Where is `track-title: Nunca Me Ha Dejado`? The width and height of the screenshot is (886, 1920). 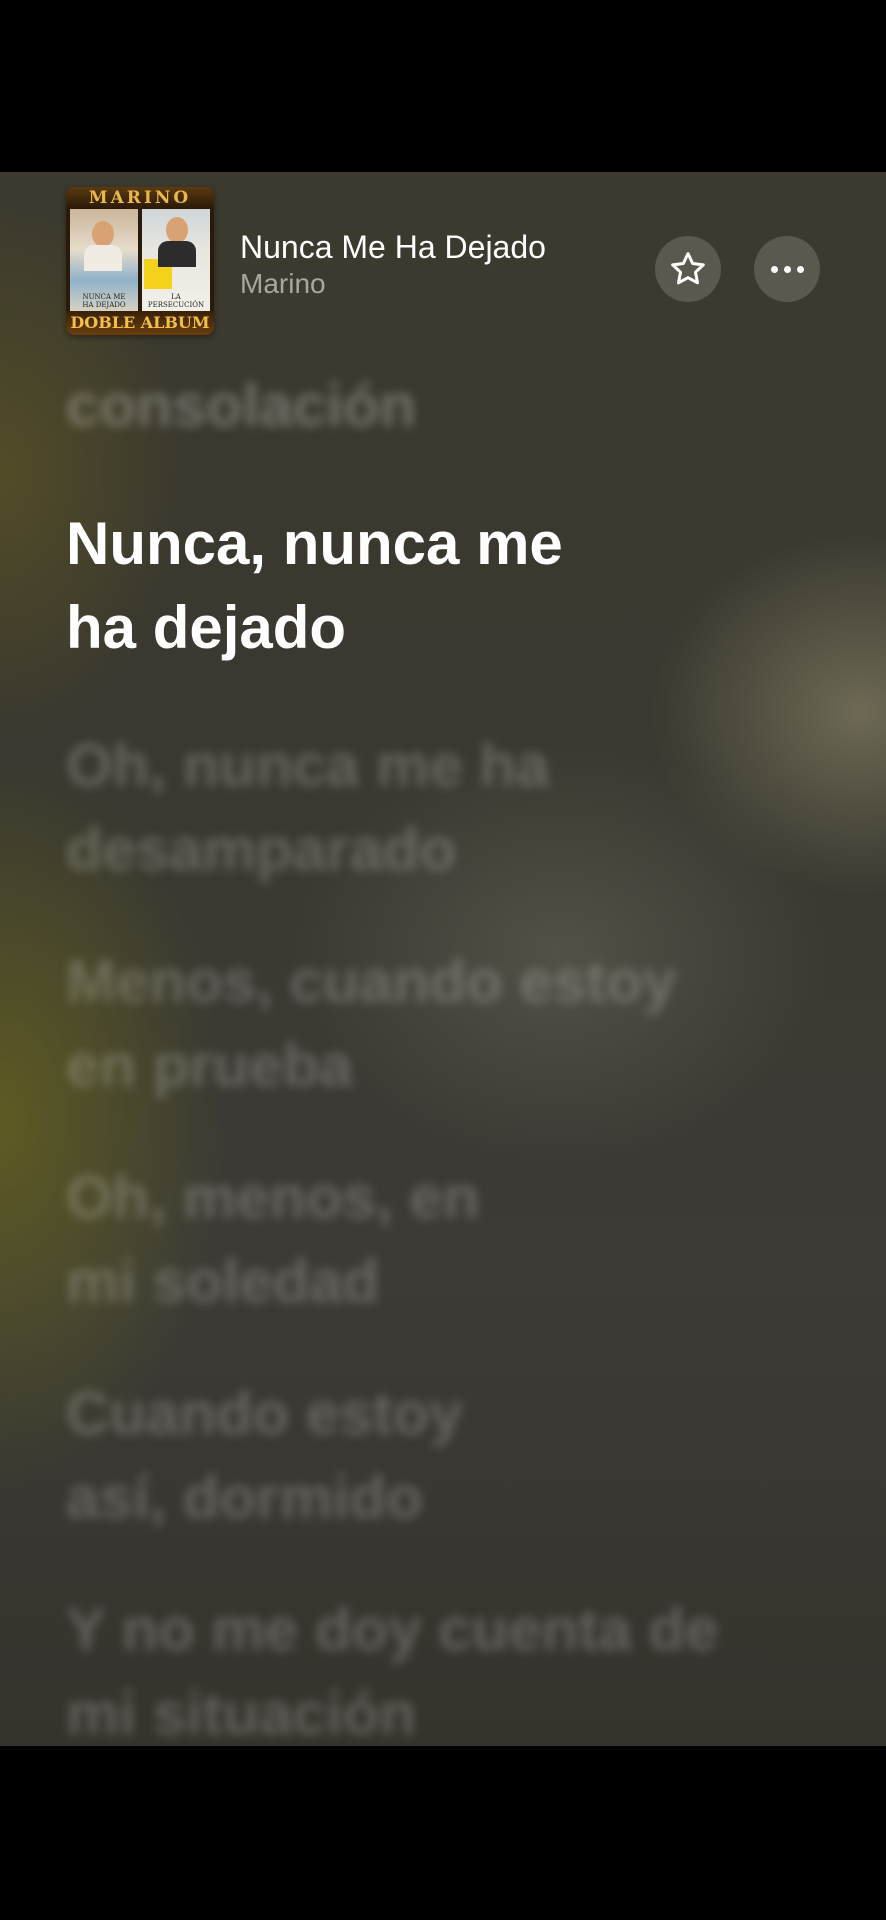 track-title: Nunca Me Ha Dejado is located at coordinates (393, 247).